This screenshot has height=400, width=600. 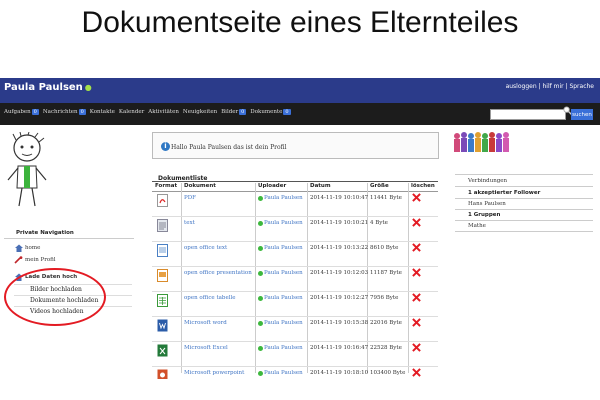 I want to click on date-cell: 2014-11-19 10:13:22, so click(x=339, y=248).